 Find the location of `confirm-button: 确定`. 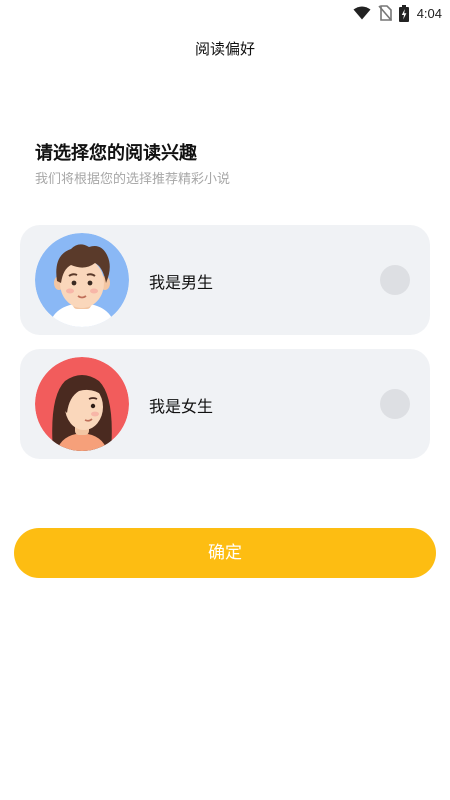

confirm-button: 确定 is located at coordinates (225, 553).